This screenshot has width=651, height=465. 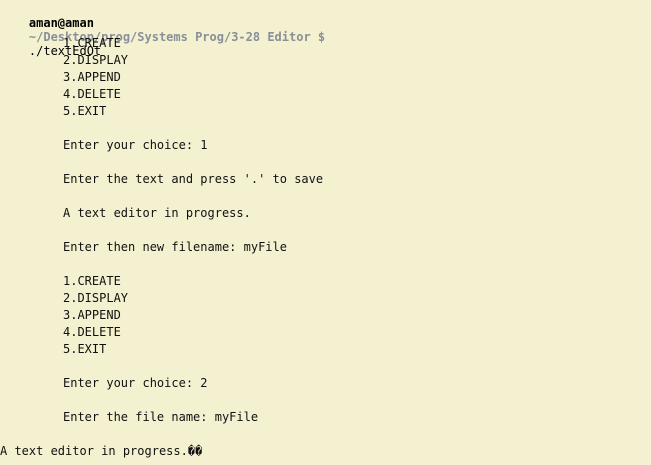 I want to click on file-name-prompt-line: Enter the file name: myFile, so click(x=161, y=417).